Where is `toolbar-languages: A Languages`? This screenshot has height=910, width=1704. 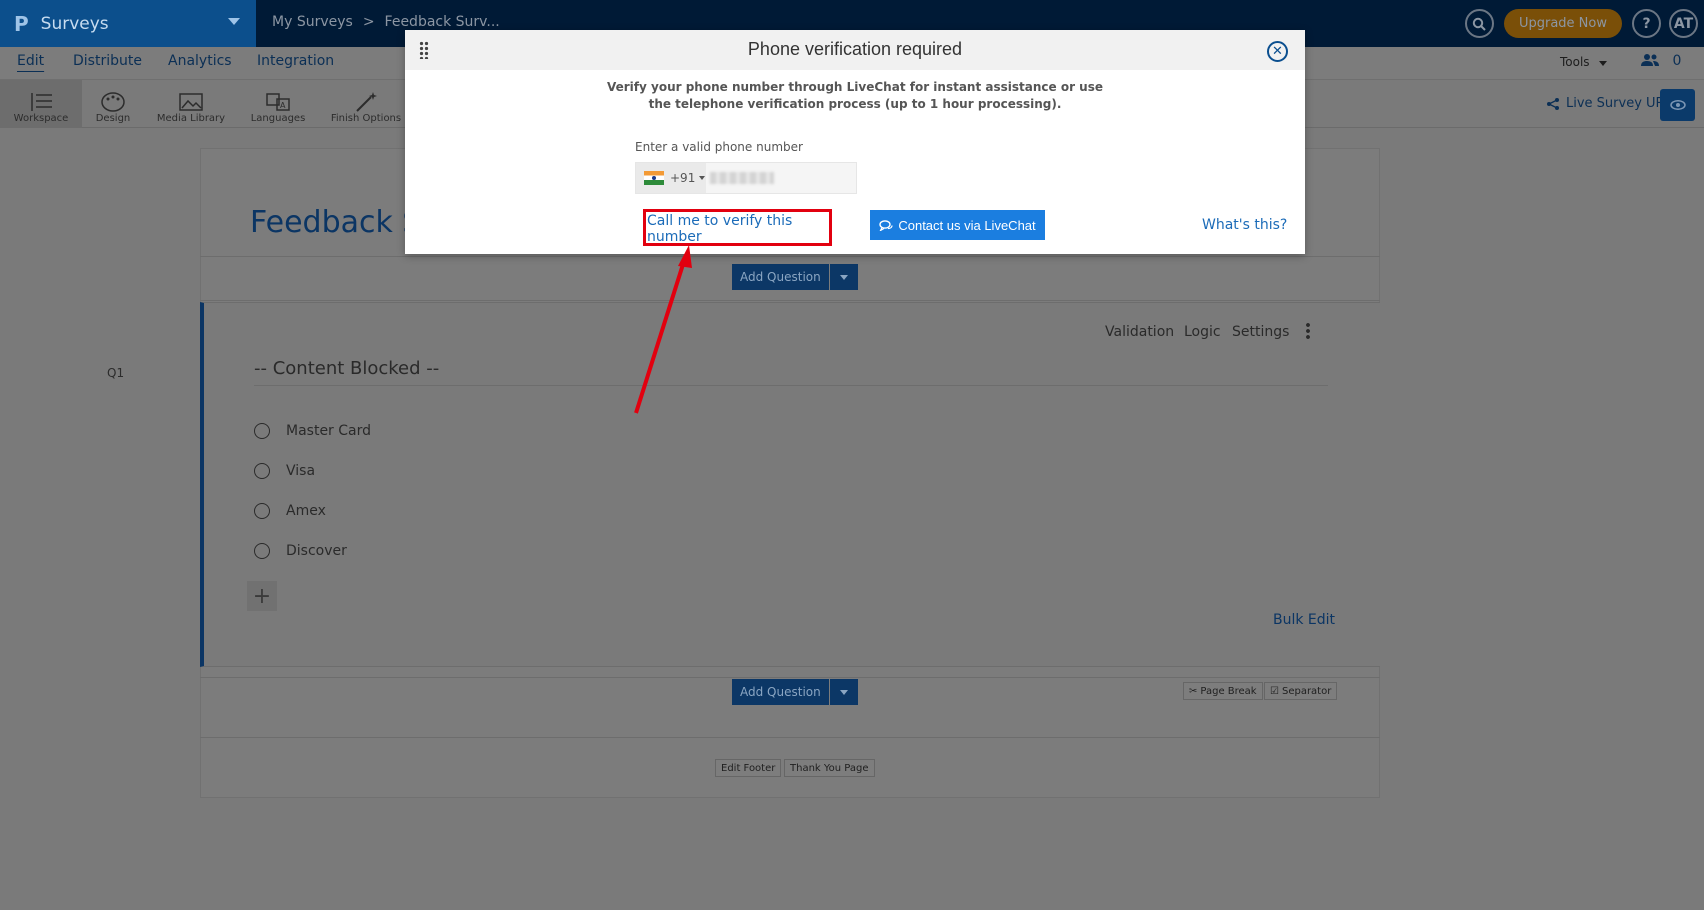 toolbar-languages: A Languages is located at coordinates (278, 104).